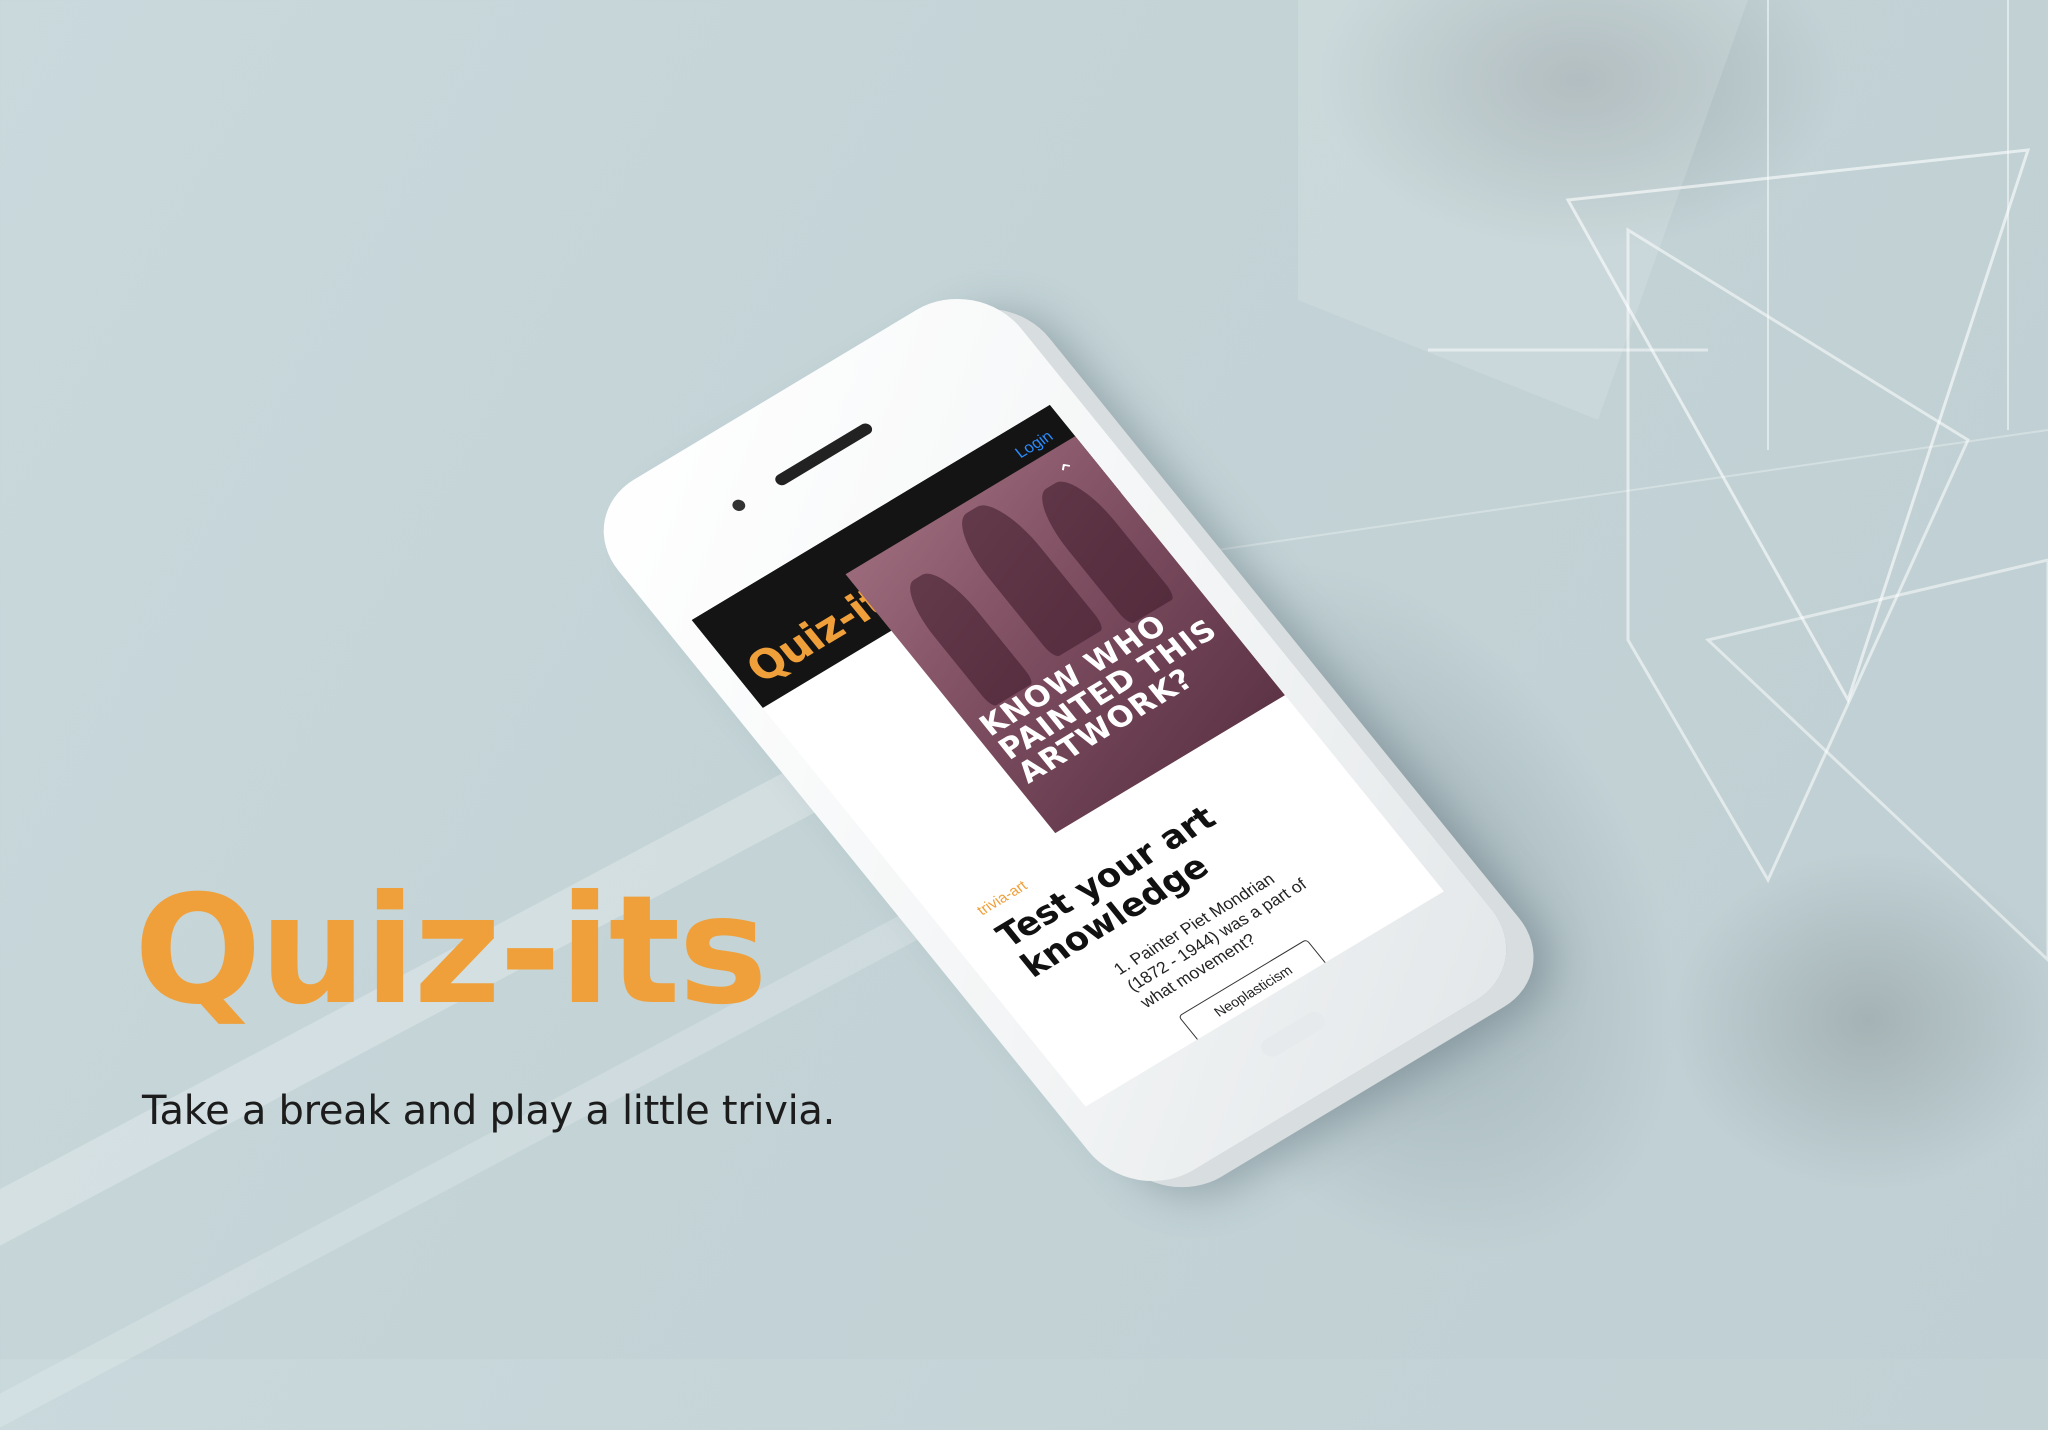 Image resolution: width=2048 pixels, height=1430 pixels. I want to click on home-indicator, so click(1293, 1034).